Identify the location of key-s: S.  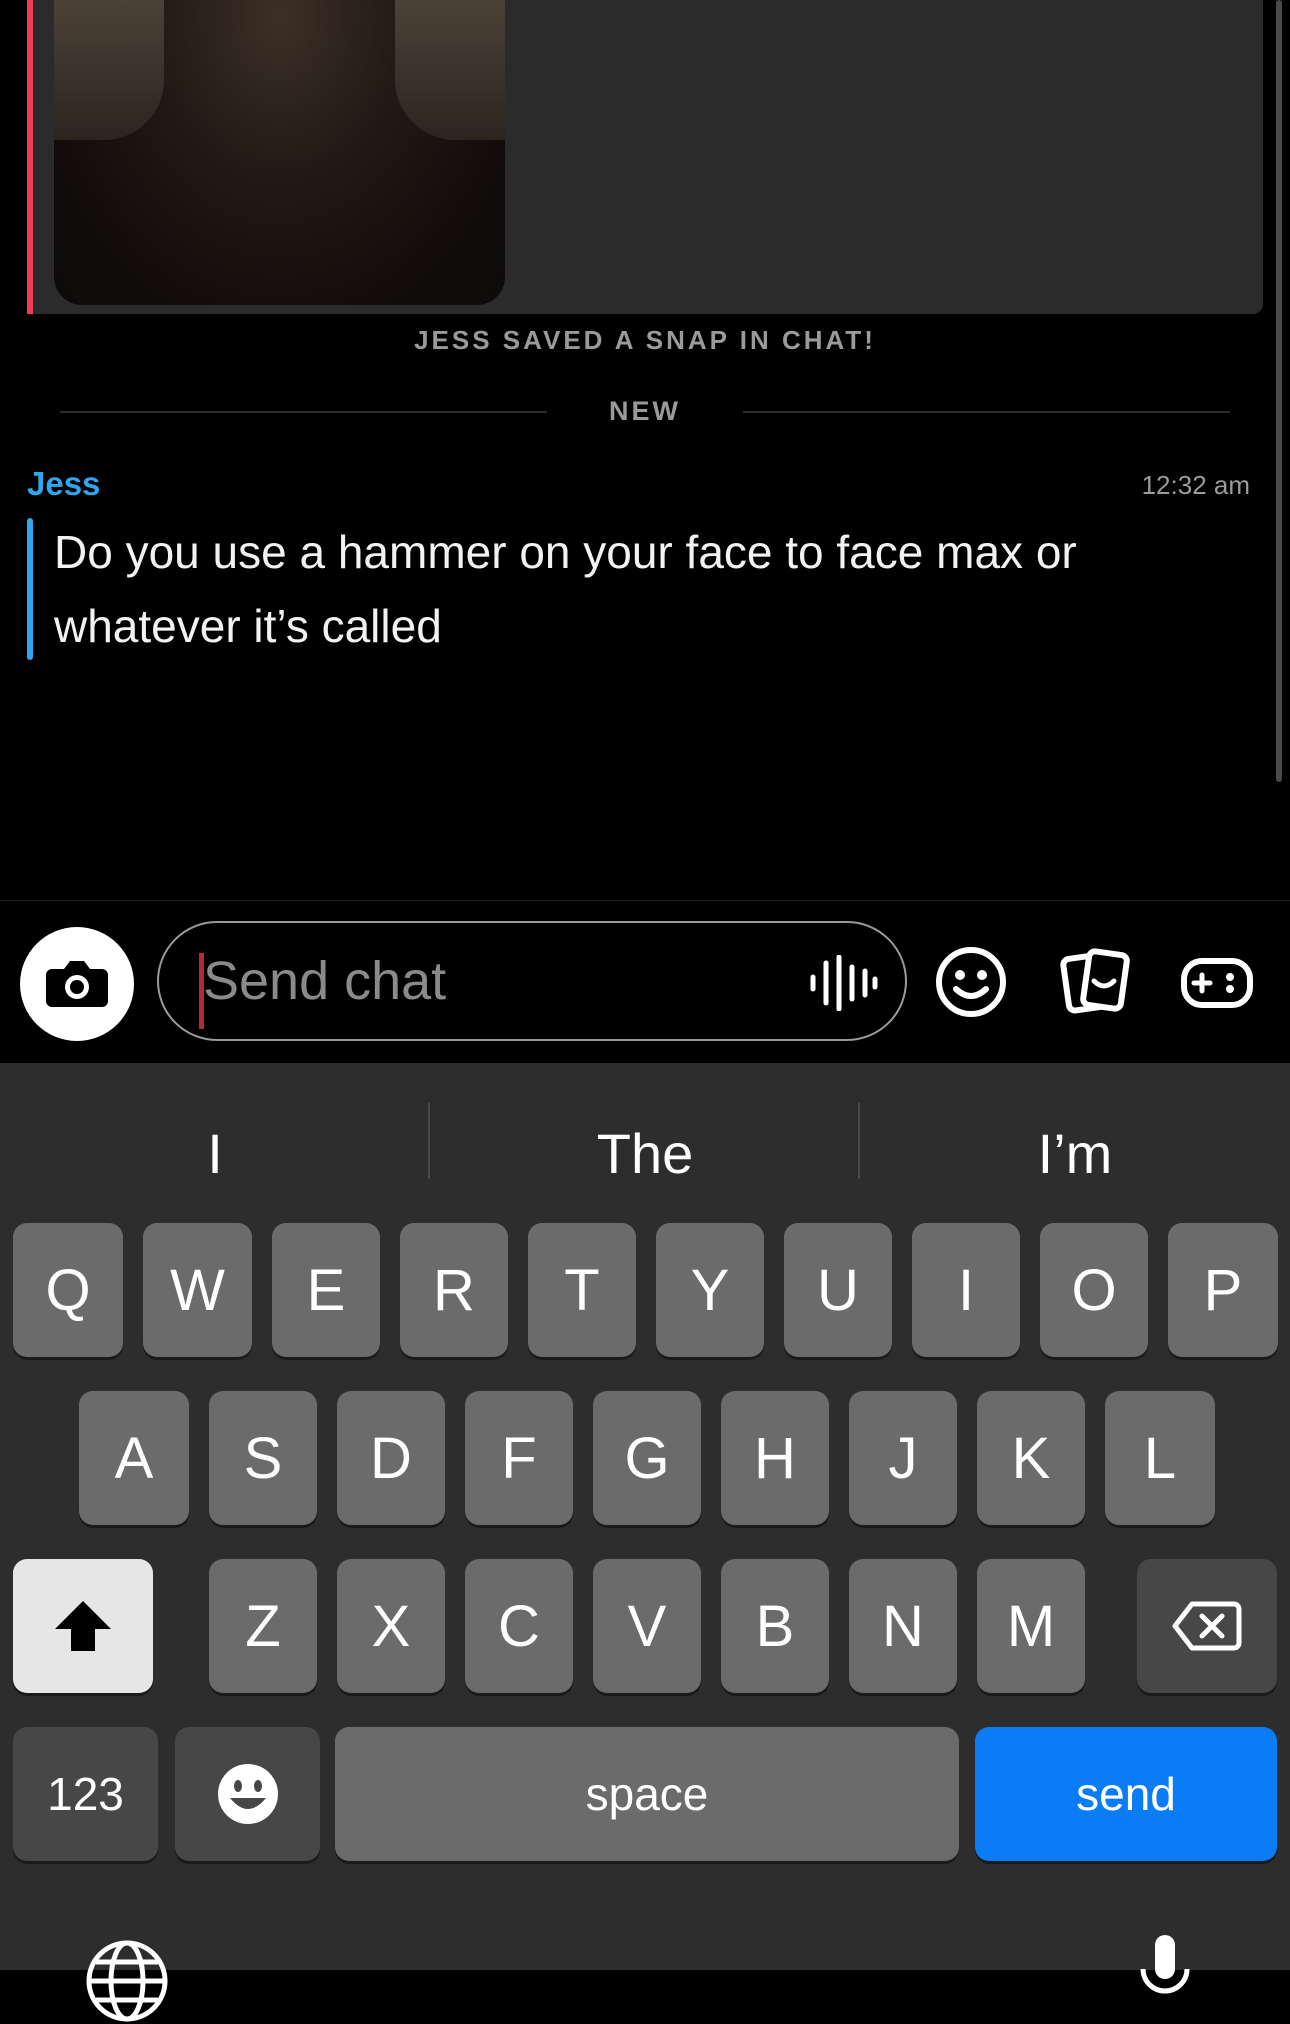
(263, 1458).